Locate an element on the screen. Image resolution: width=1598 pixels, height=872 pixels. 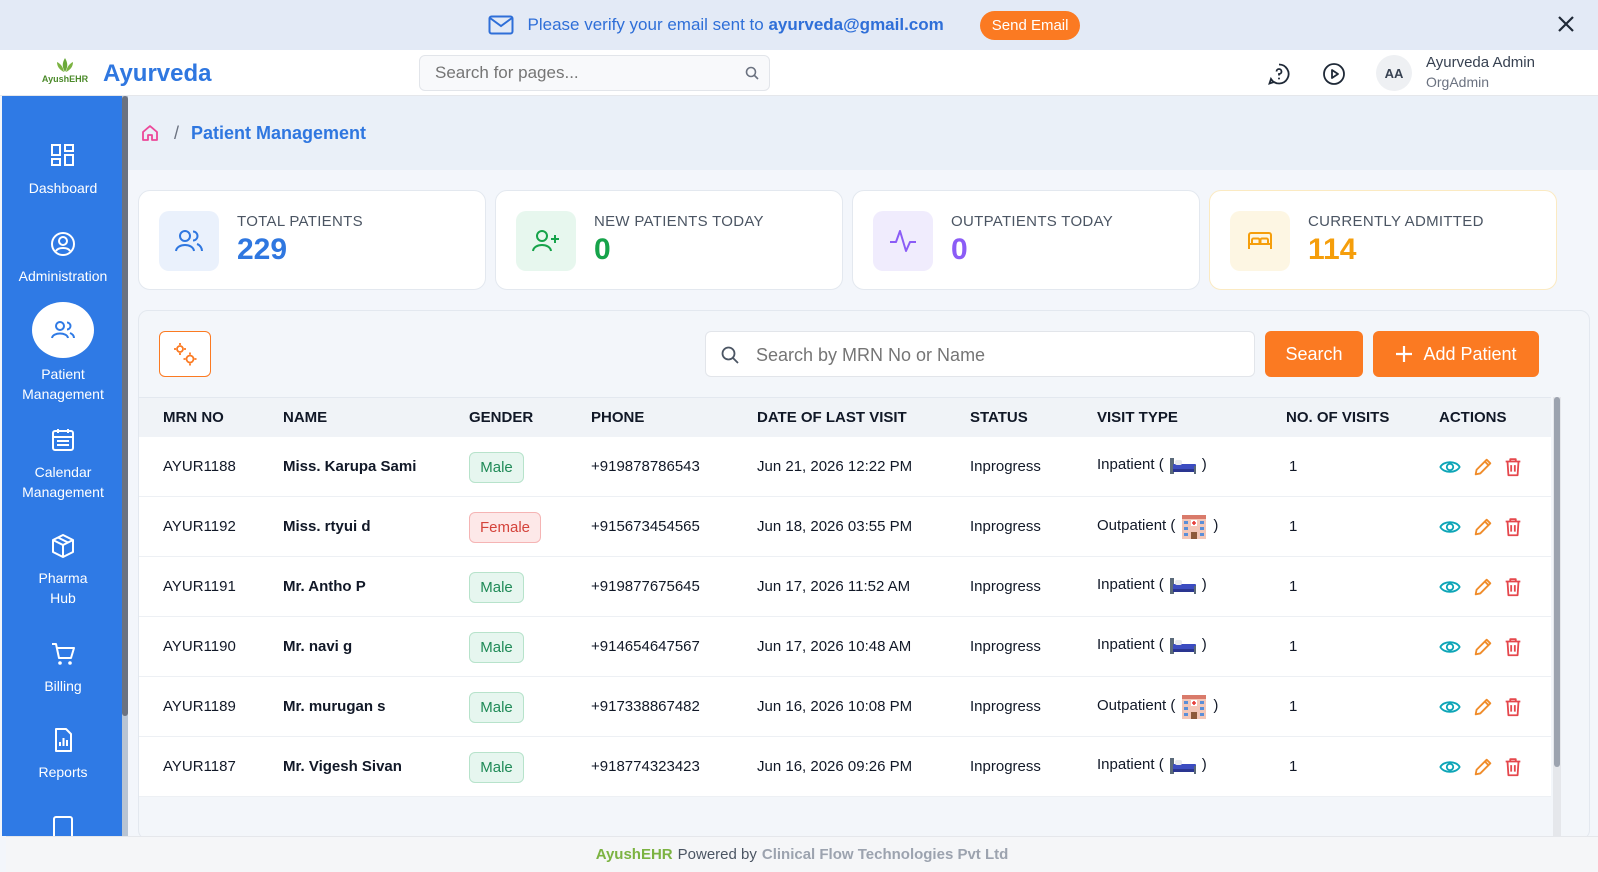
sidebar-item-dashboard: Dashboard is located at coordinates (63, 170).